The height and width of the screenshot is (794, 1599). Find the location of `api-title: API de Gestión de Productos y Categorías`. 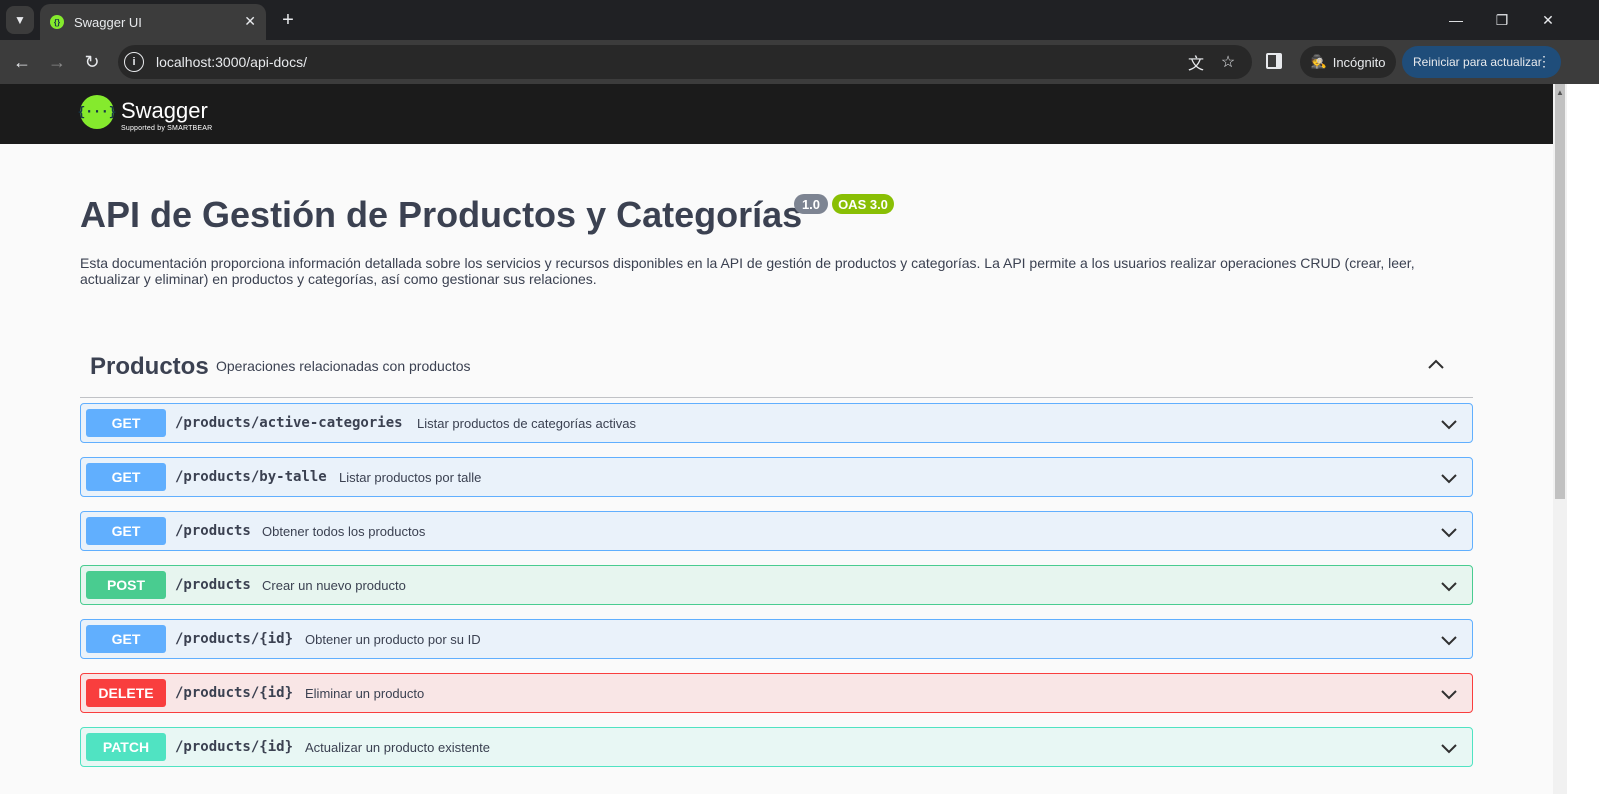

api-title: API de Gestión de Productos y Categorías is located at coordinates (441, 214).